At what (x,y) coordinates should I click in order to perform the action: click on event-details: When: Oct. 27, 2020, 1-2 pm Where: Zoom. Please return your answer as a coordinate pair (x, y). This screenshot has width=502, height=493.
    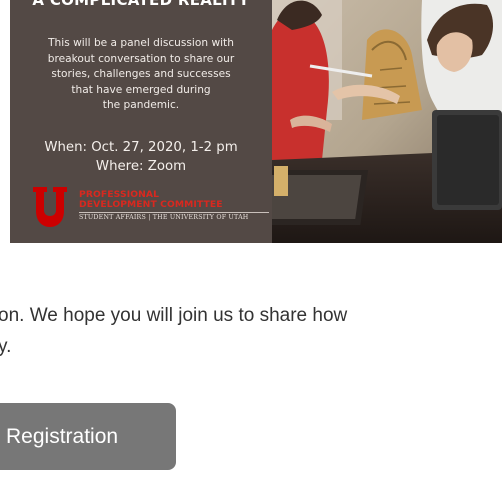
    Looking at the image, I should click on (141, 157).